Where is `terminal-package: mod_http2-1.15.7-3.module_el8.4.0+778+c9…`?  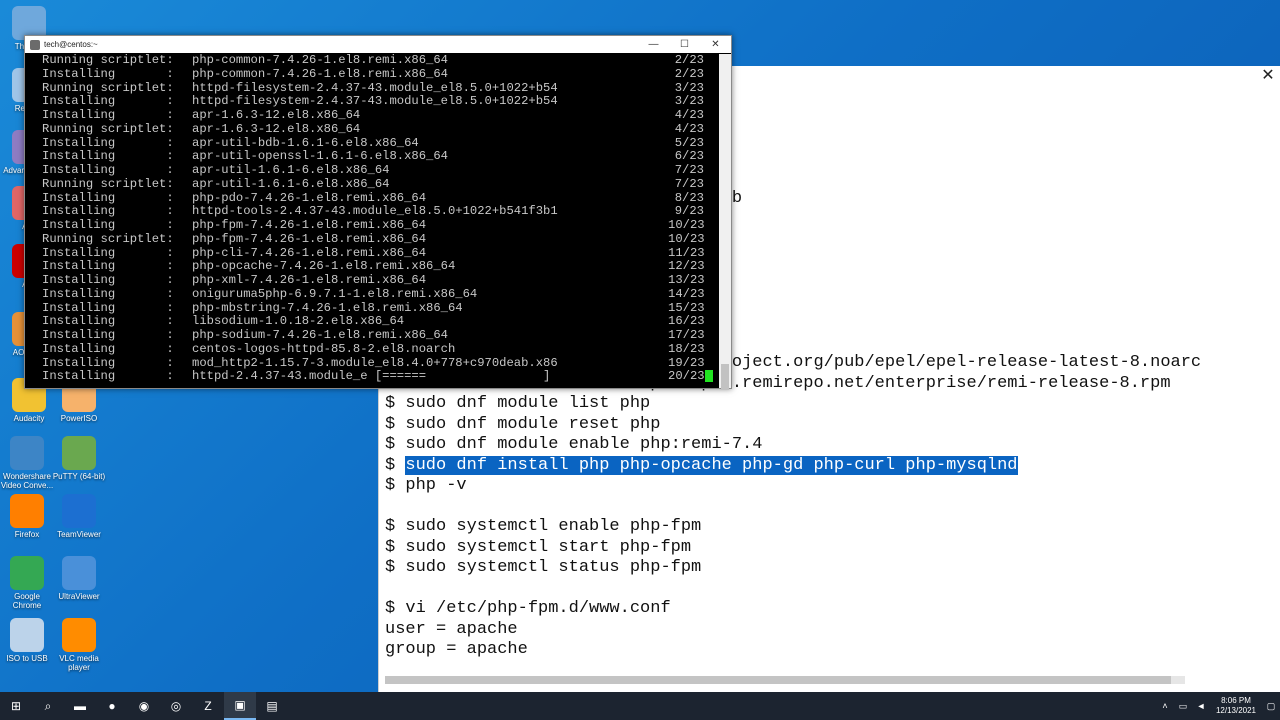
terminal-package: mod_http2-1.15.7-3.module_el8.4.0+778+c9… is located at coordinates (375, 362).